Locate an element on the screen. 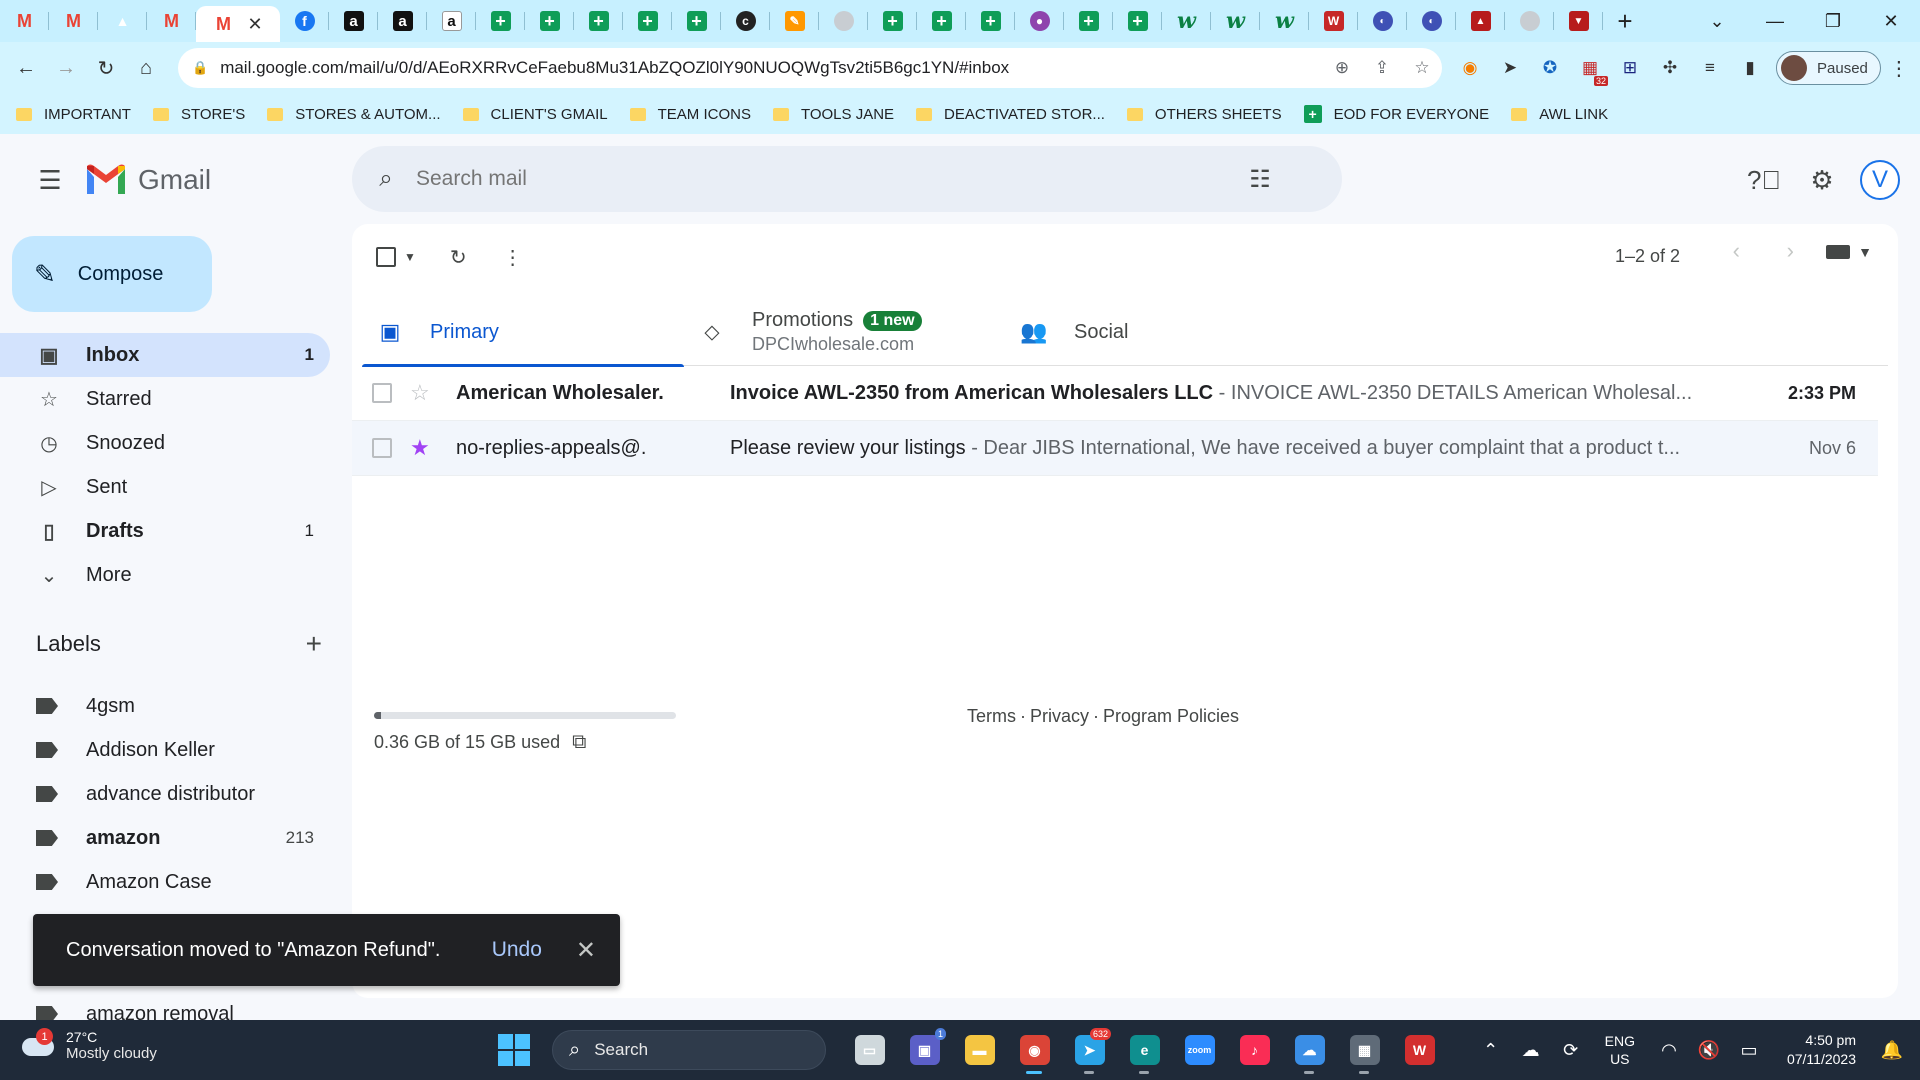 The width and height of the screenshot is (1920, 1080). label-item: 4gsm is located at coordinates (165, 706).